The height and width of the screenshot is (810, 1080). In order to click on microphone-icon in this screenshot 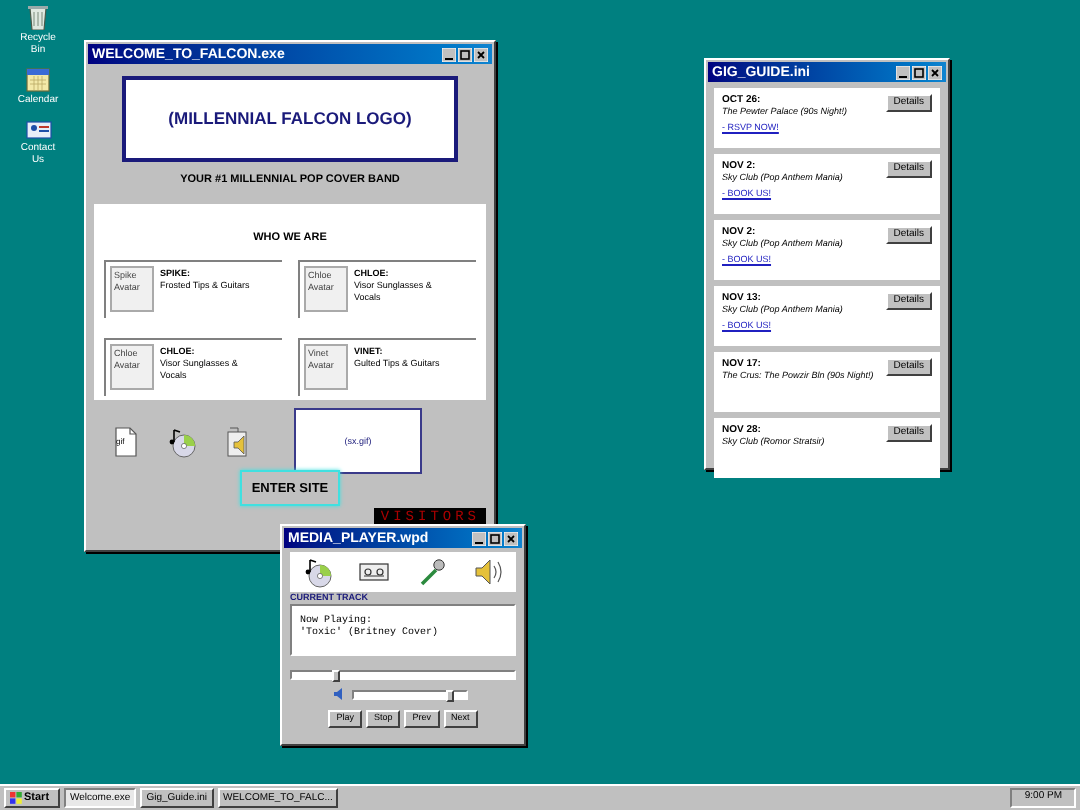, I will do `click(431, 572)`.